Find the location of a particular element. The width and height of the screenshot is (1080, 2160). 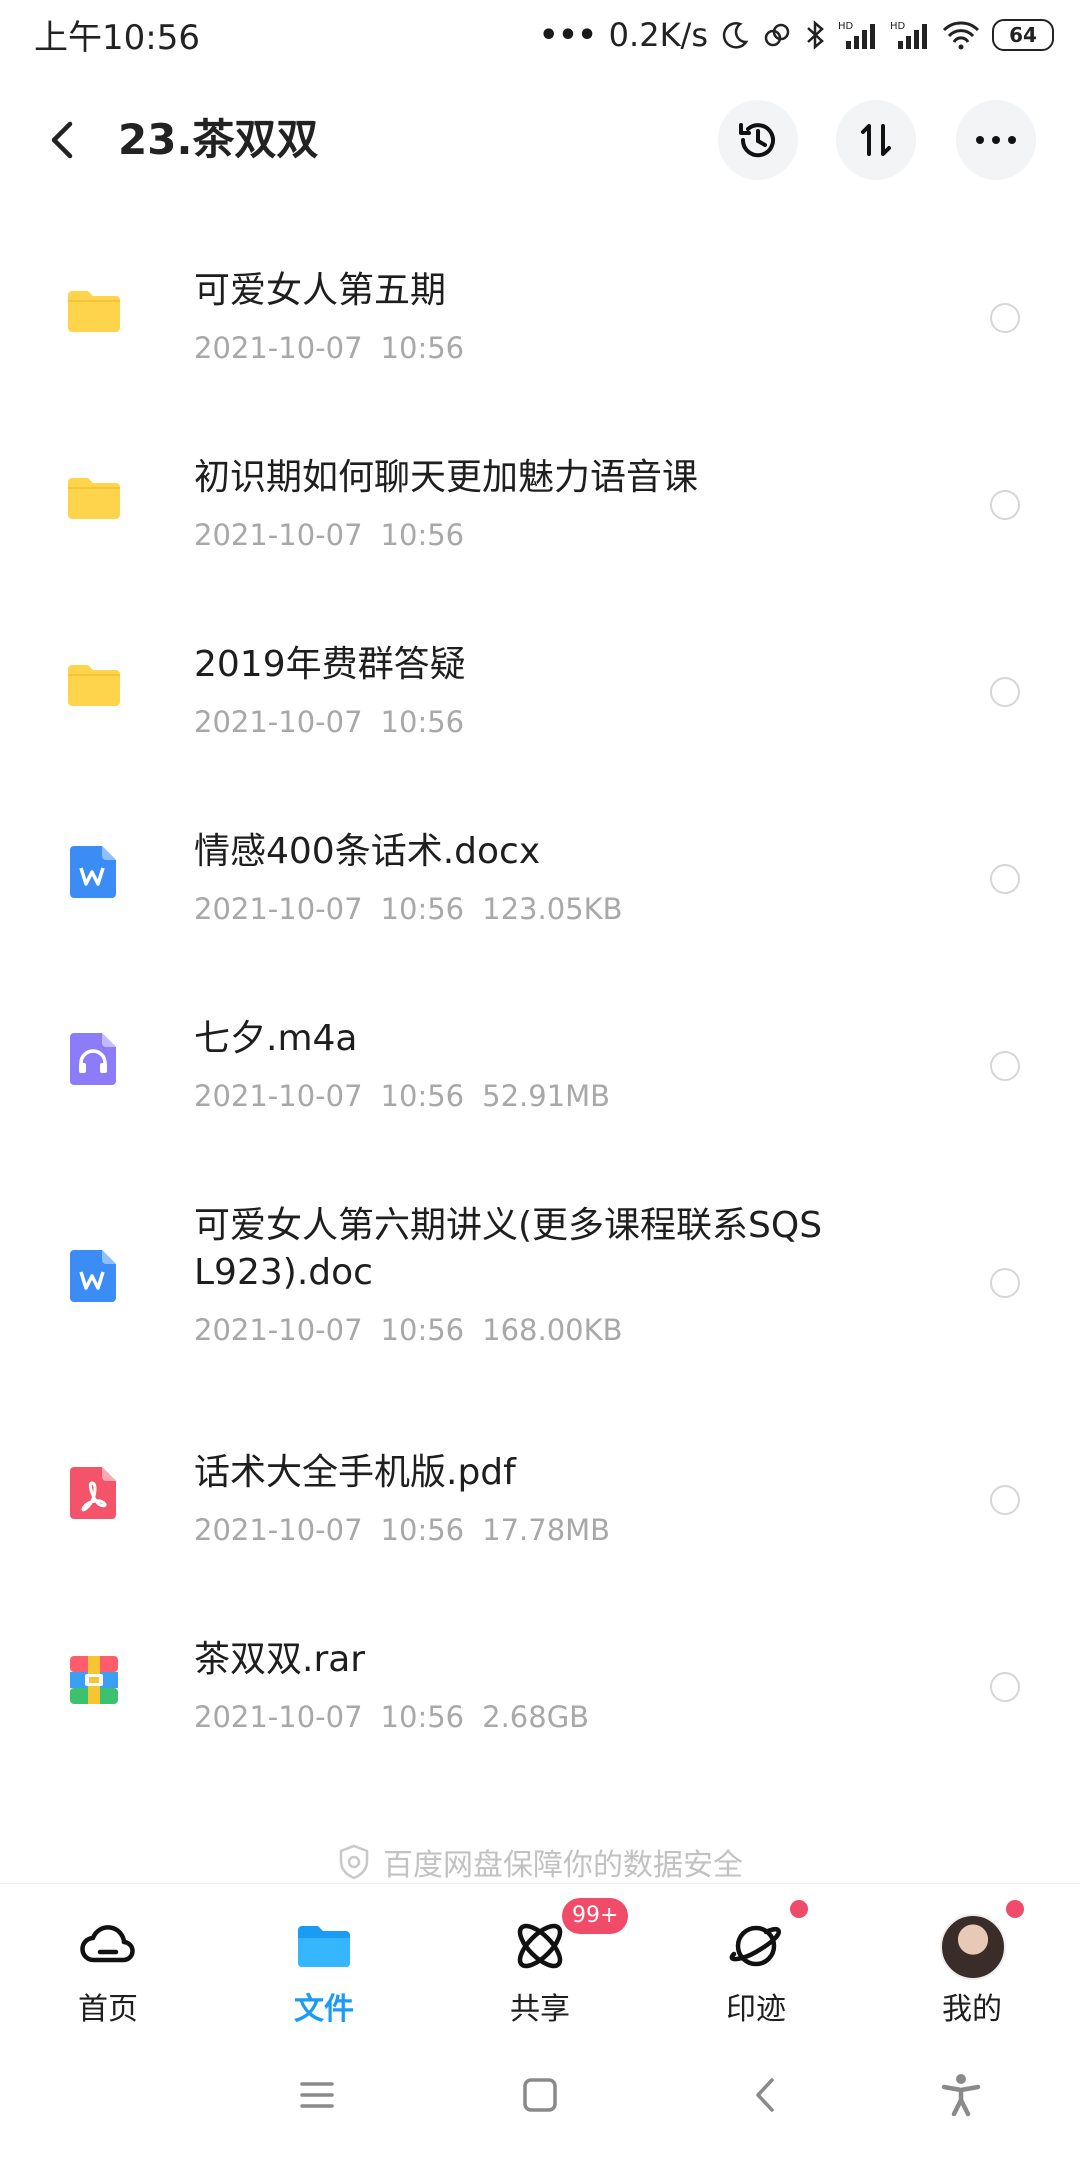

file-meta: 2021-10-07 10:56 2.68GB is located at coordinates (392, 1717).